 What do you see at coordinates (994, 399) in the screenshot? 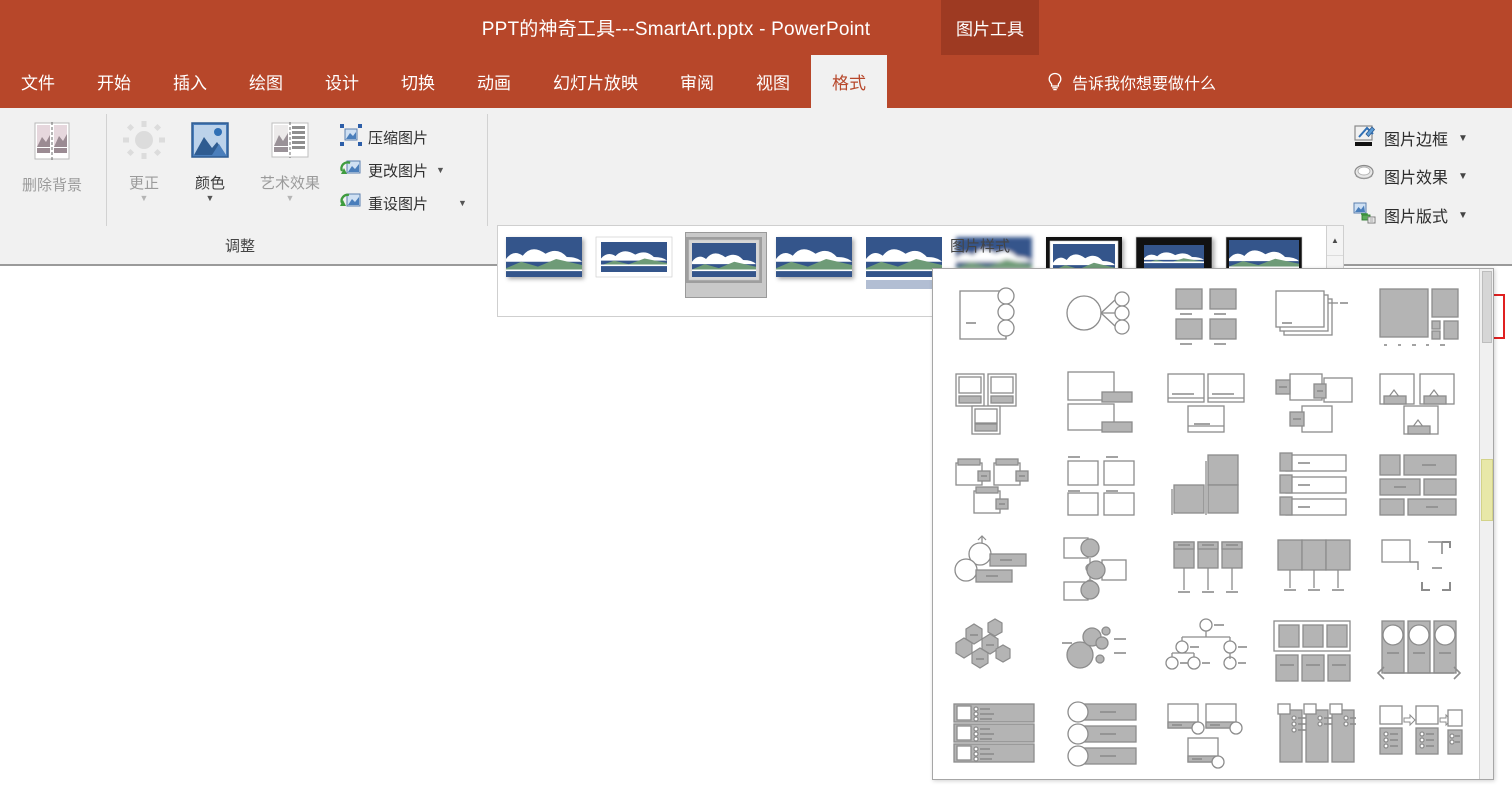
I see `picture-layout-item-continuous-picture-list` at bounding box center [994, 399].